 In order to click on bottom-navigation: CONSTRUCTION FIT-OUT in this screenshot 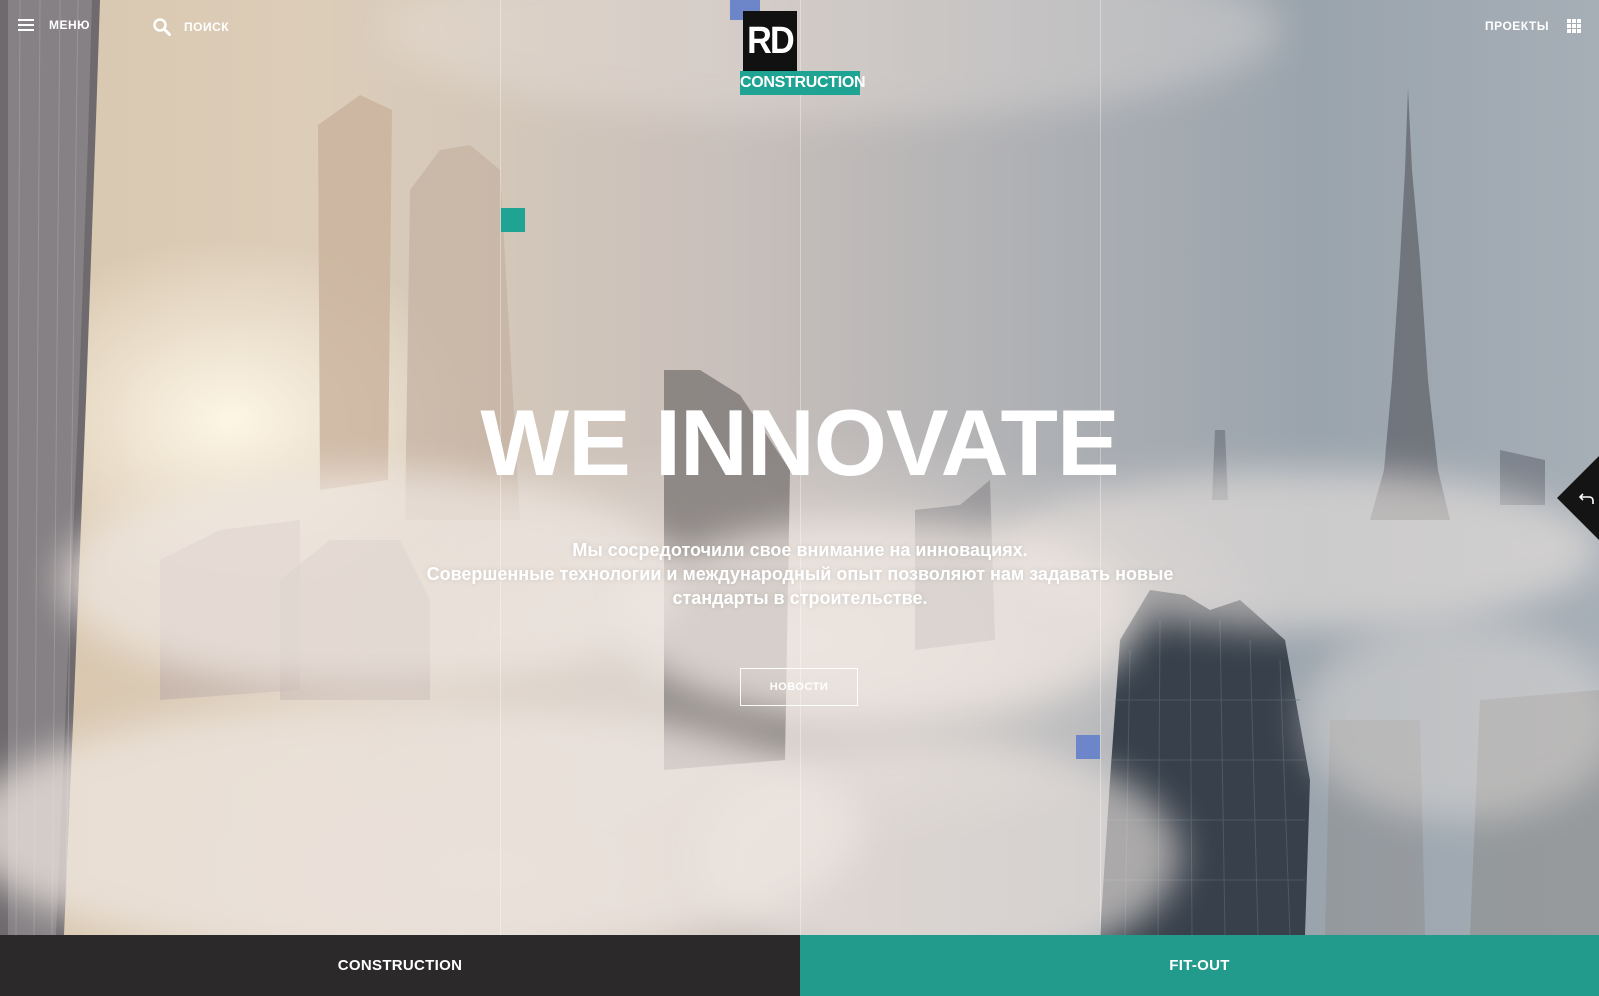, I will do `click(799, 965)`.